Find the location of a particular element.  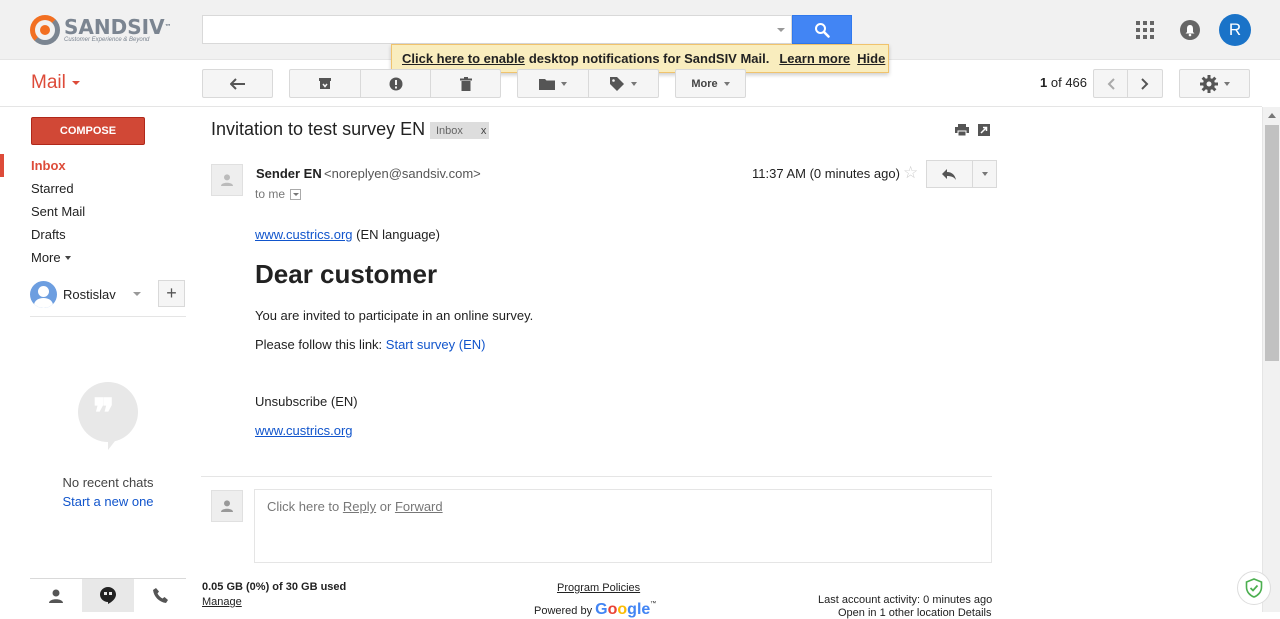

start-new-chat-link: Start a new one is located at coordinates (108, 501).